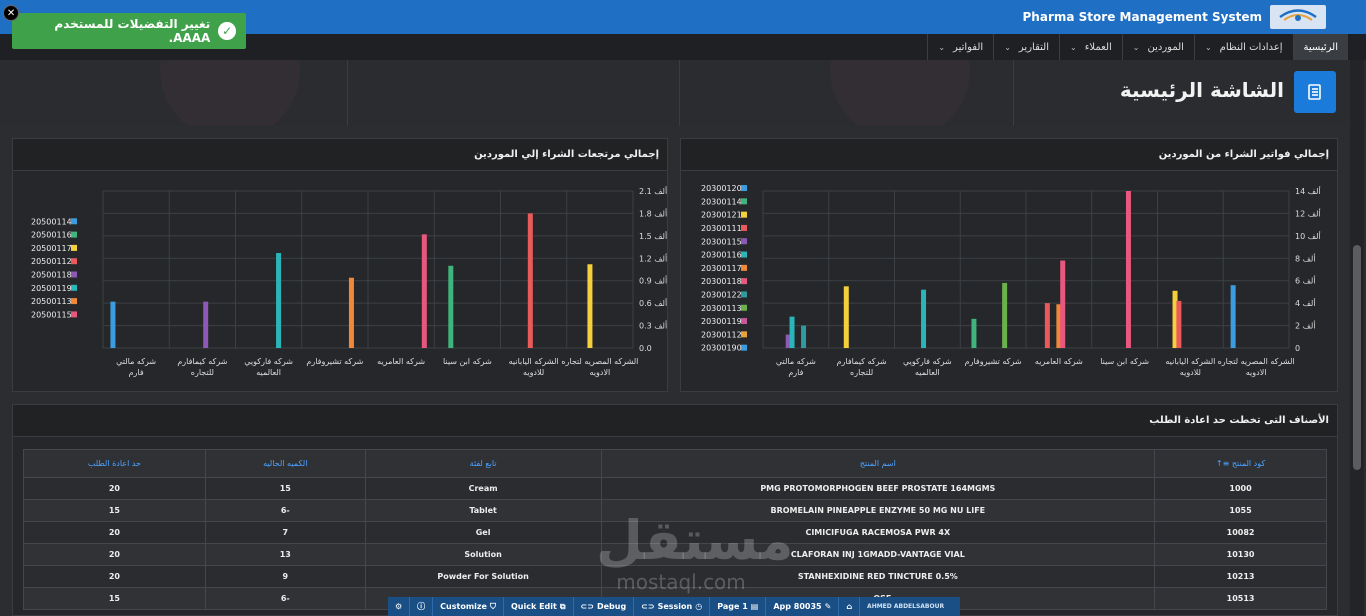 This screenshot has width=1366, height=616. I want to click on table-cell: Solution, so click(483, 554).